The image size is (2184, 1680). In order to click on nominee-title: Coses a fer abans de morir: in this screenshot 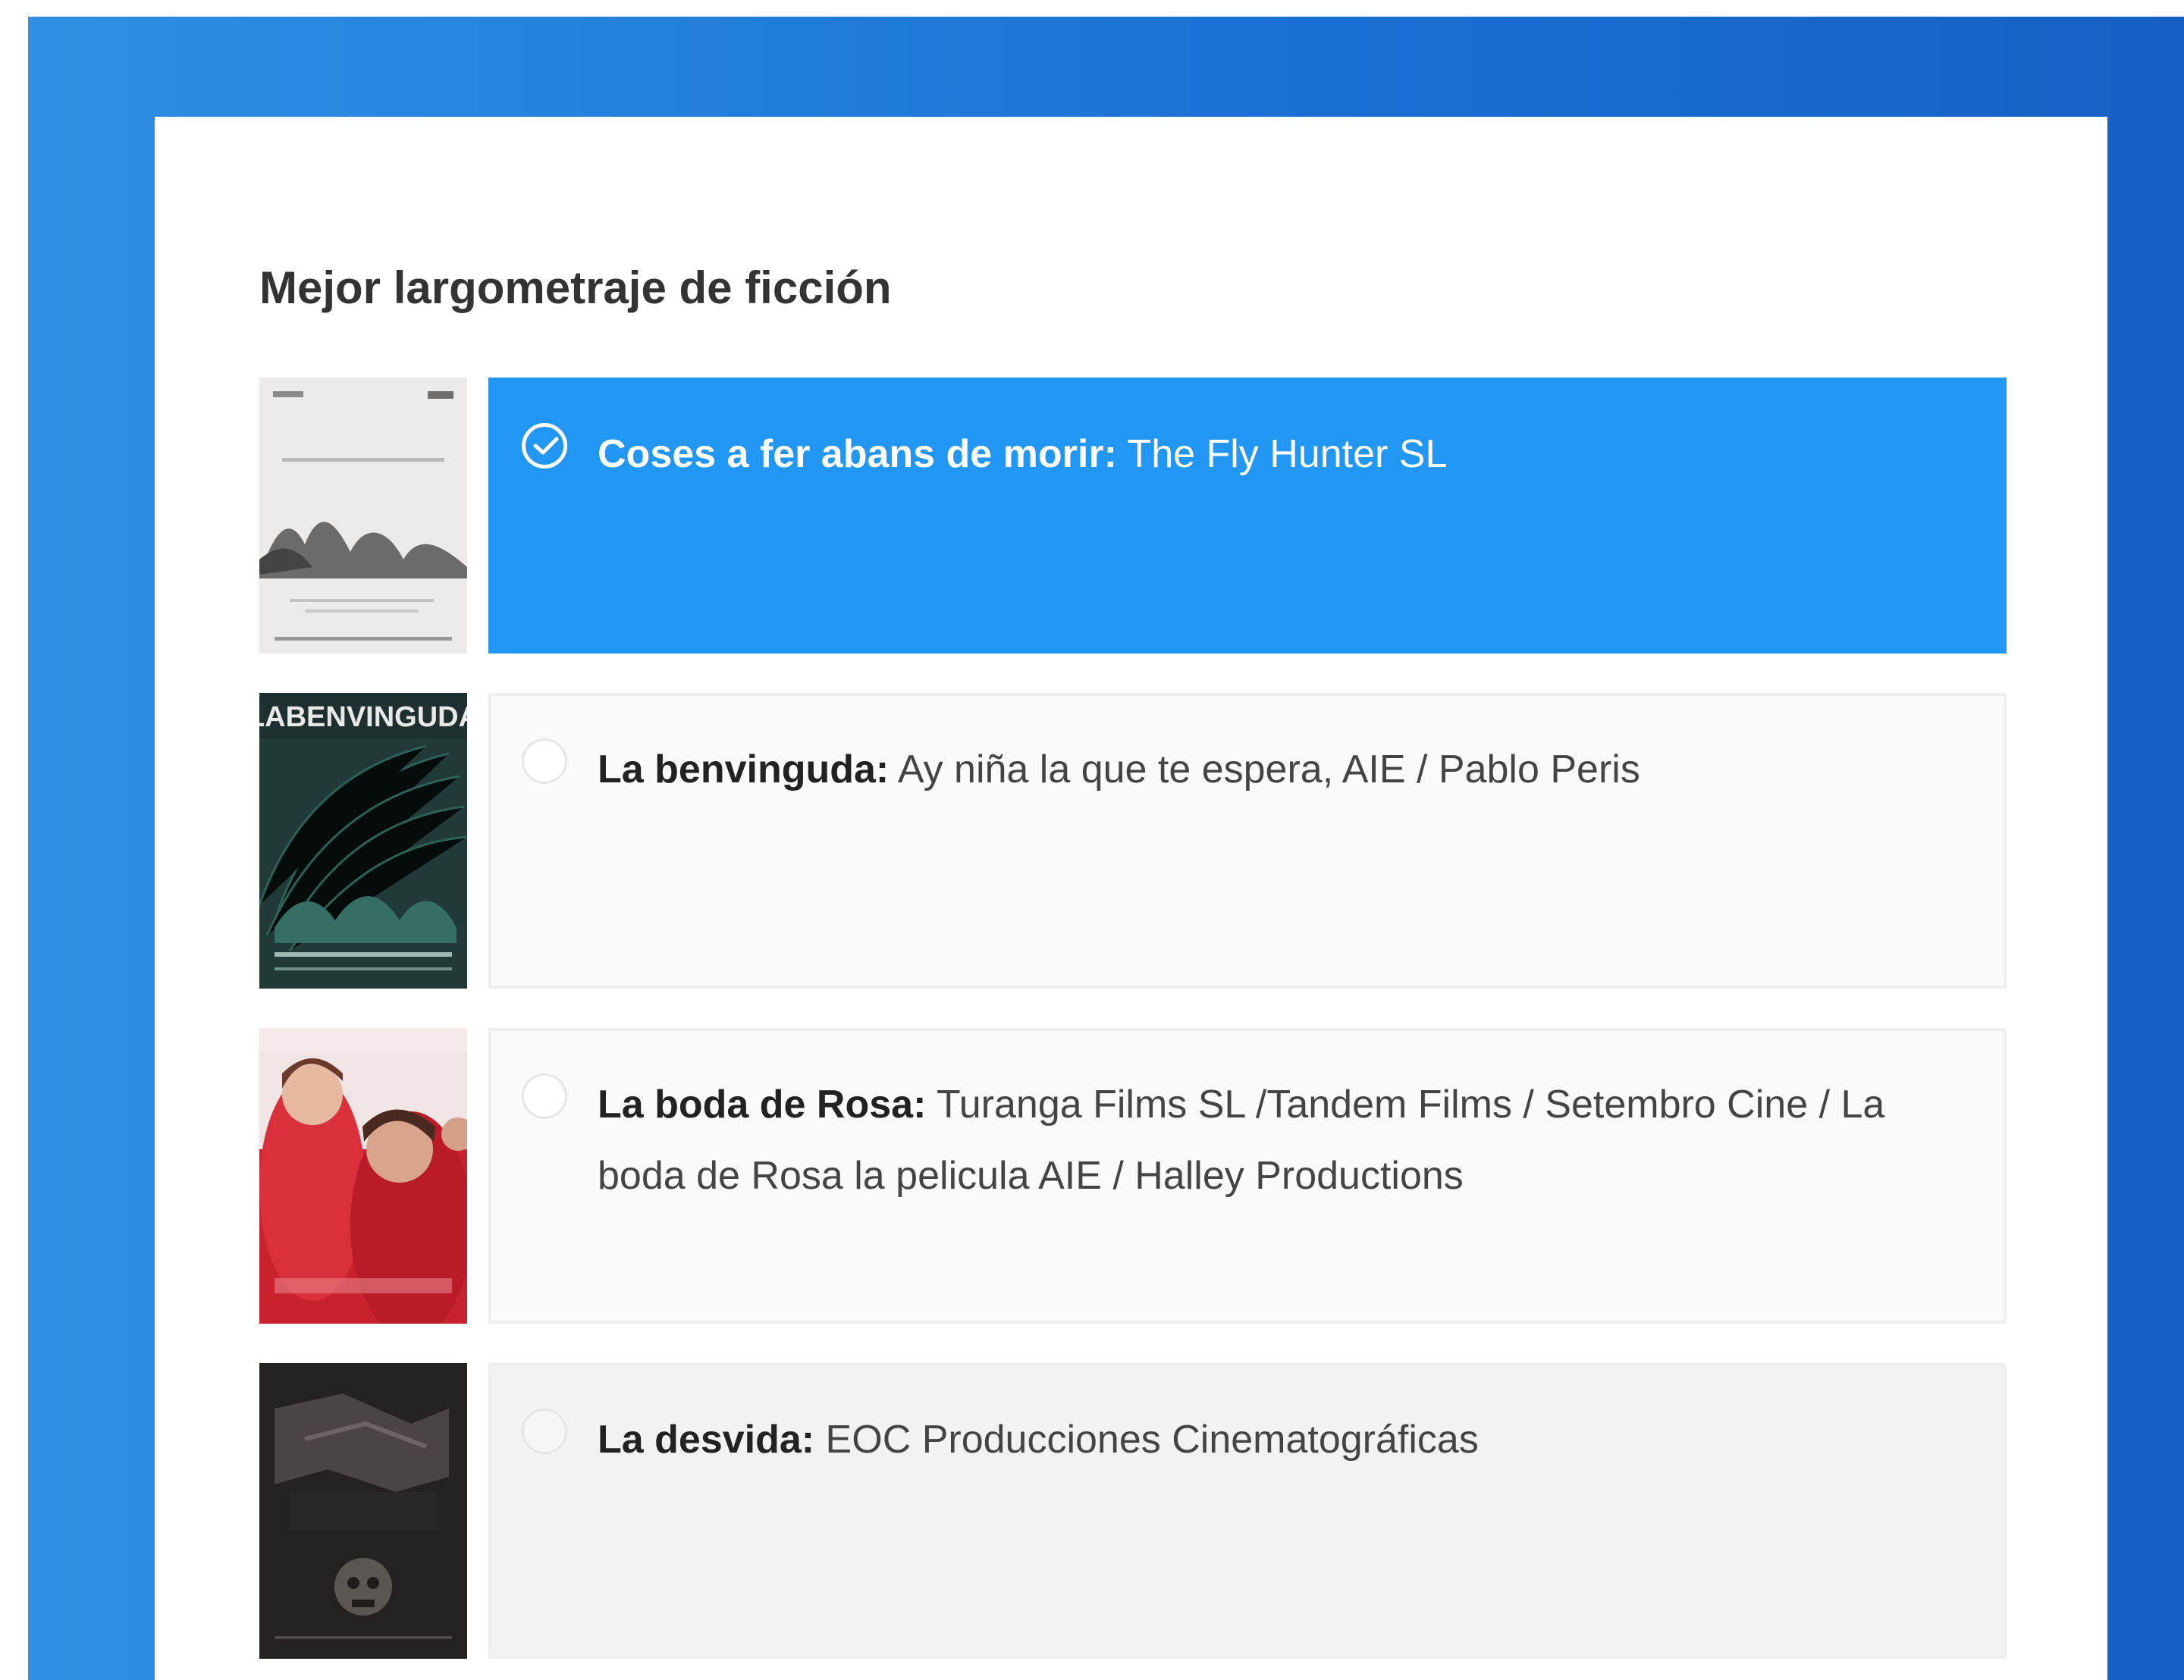, I will do `click(857, 454)`.